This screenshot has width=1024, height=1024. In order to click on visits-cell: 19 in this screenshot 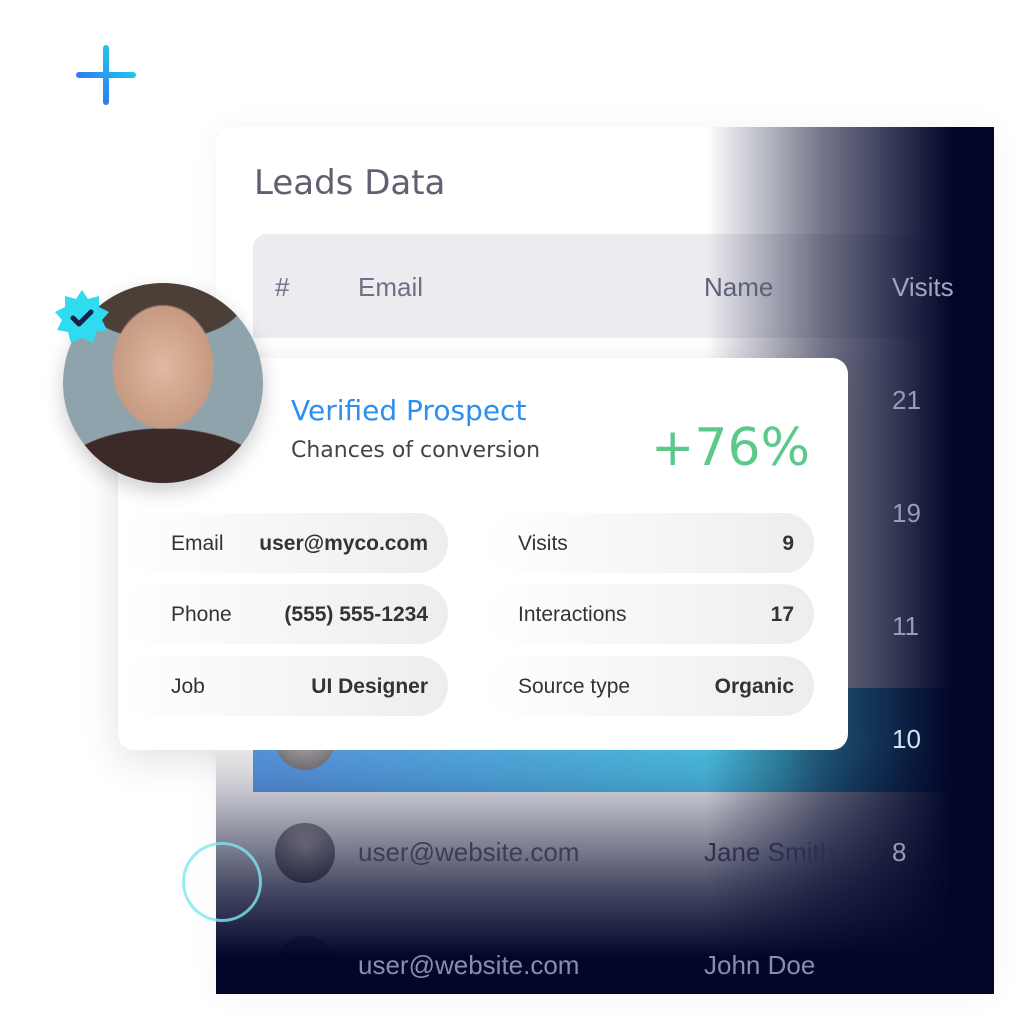, I will do `click(906, 513)`.